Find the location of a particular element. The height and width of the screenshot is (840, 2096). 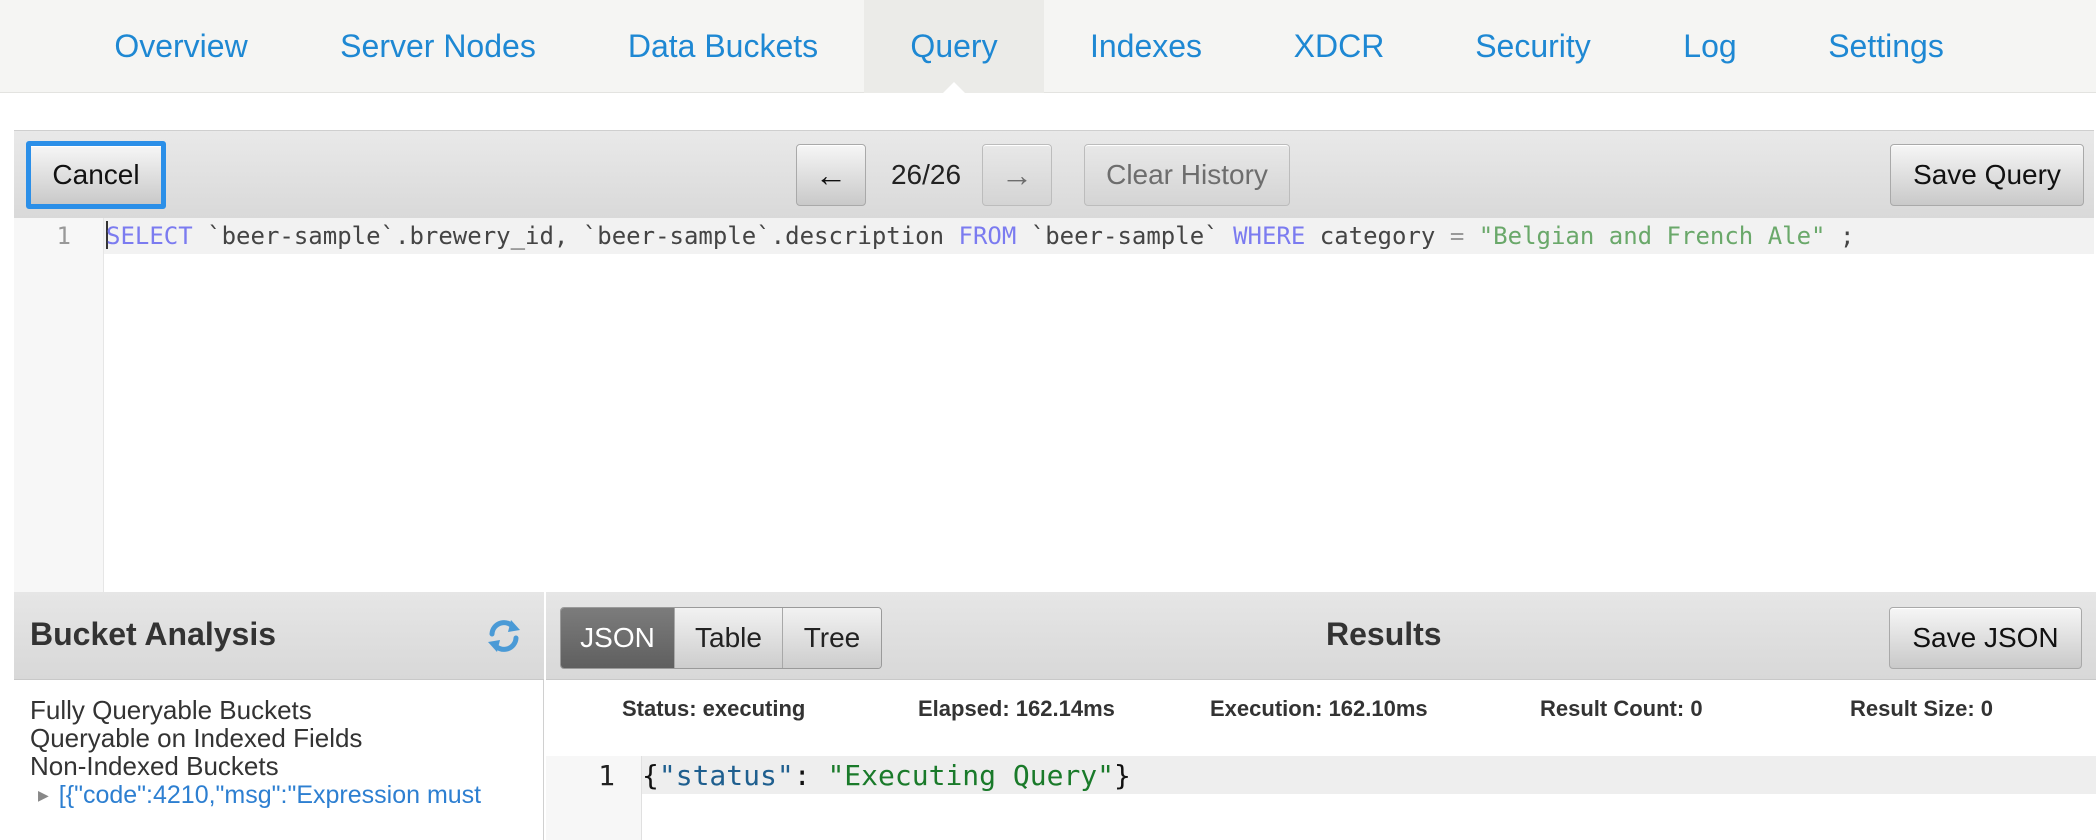

results-title: Results is located at coordinates (1384, 634).